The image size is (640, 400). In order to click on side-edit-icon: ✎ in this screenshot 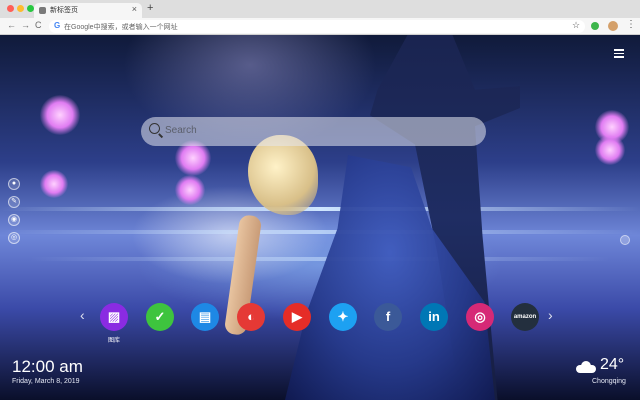, I will do `click(14, 202)`.